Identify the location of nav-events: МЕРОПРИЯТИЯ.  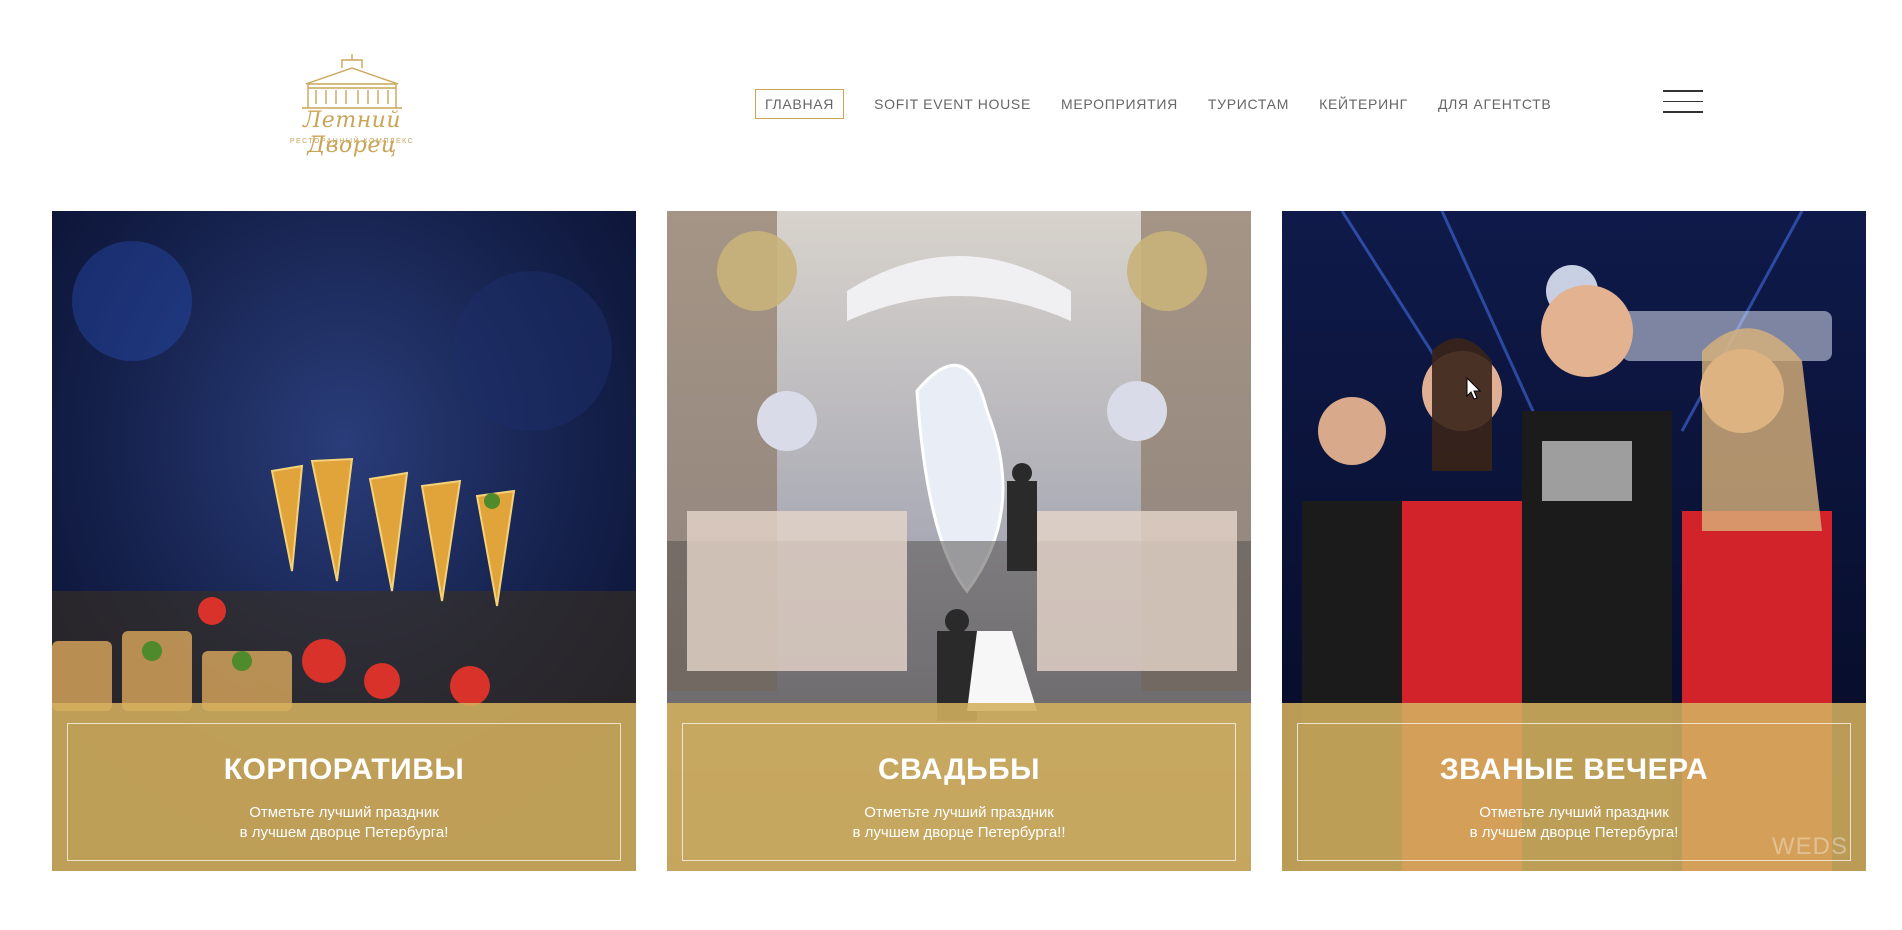
(1119, 104).